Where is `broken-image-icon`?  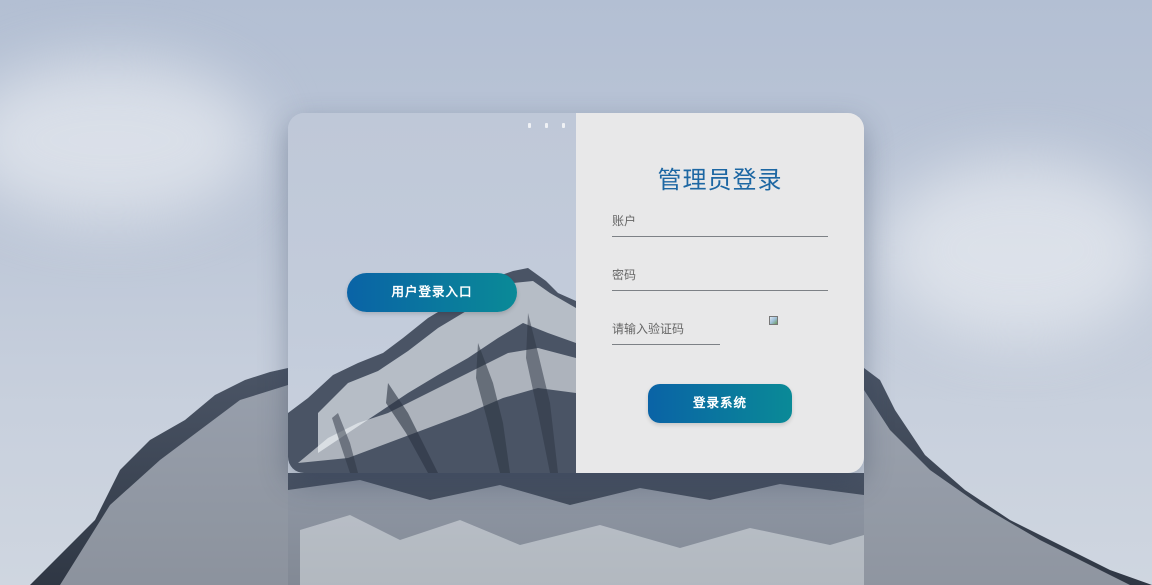
broken-image-icon is located at coordinates (773, 320).